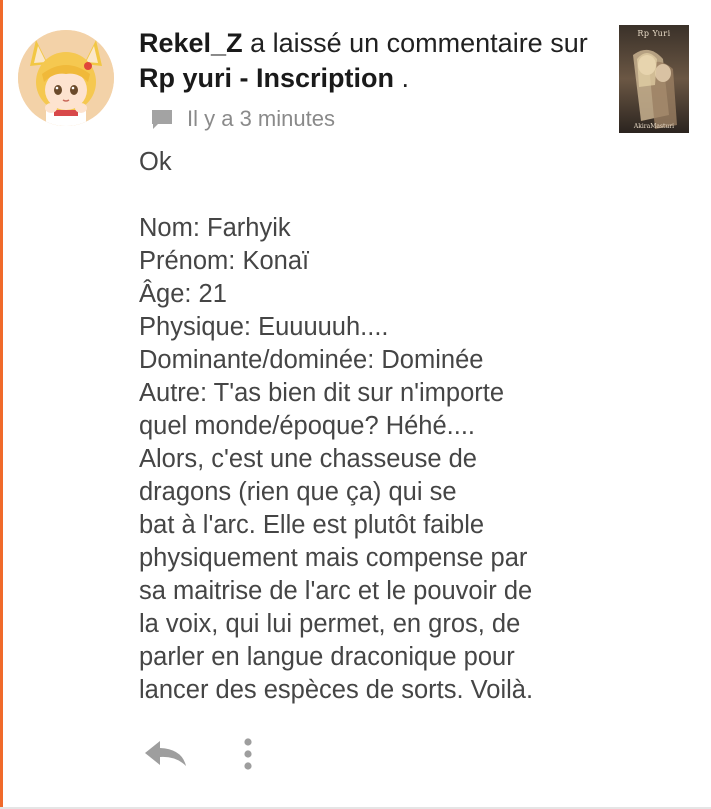 The width and height of the screenshot is (711, 809). Describe the element at coordinates (654, 126) in the screenshot. I see `thumbnail-author: AkiraMasturi` at that location.